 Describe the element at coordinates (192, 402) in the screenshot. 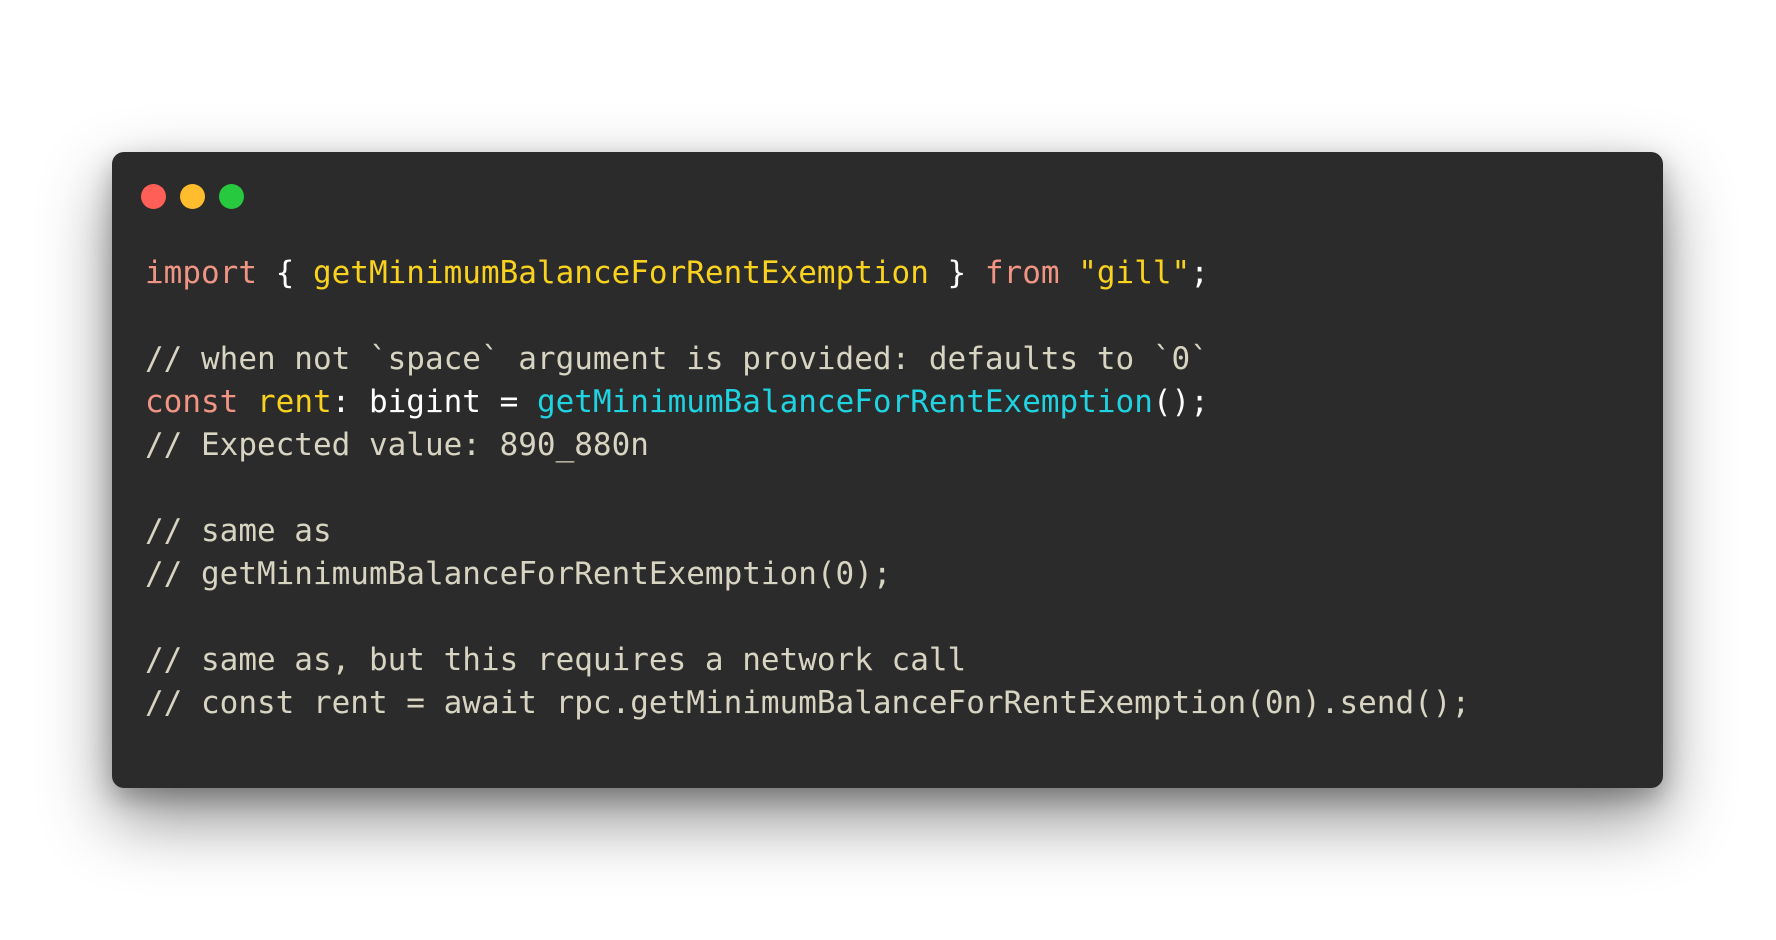

I see `code-token-keyword: const` at that location.